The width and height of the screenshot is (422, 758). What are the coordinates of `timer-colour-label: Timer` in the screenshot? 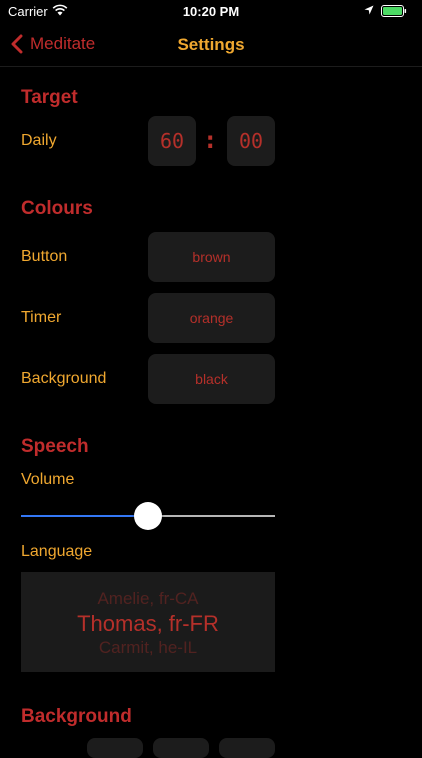 It's located at (41, 317).